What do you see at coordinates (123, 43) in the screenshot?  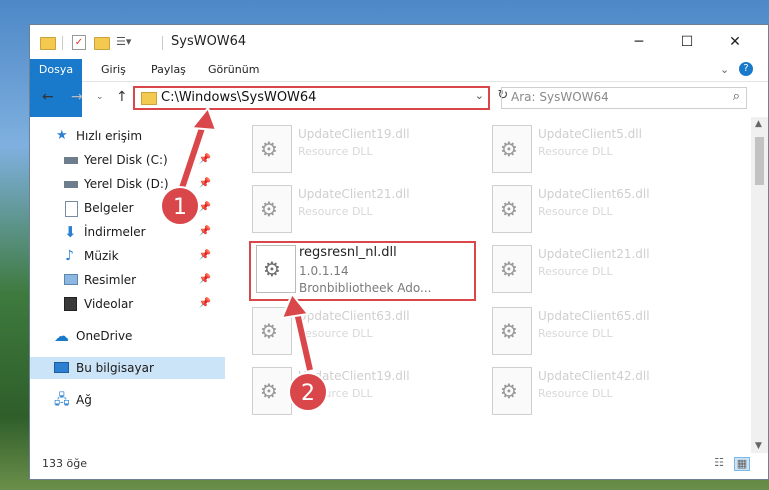 I see `customize-toolbar-icon: ☰▾` at bounding box center [123, 43].